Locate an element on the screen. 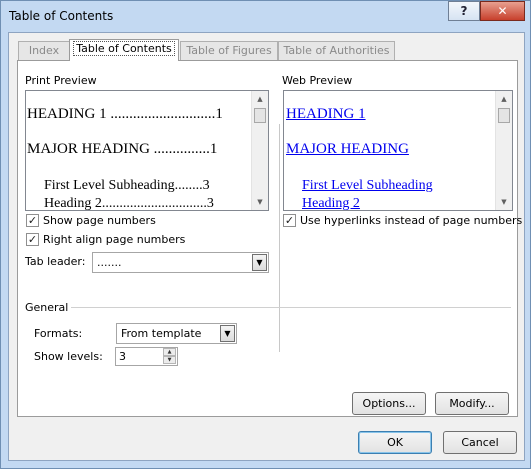  right-align-checkbox: ✓ is located at coordinates (32, 239).